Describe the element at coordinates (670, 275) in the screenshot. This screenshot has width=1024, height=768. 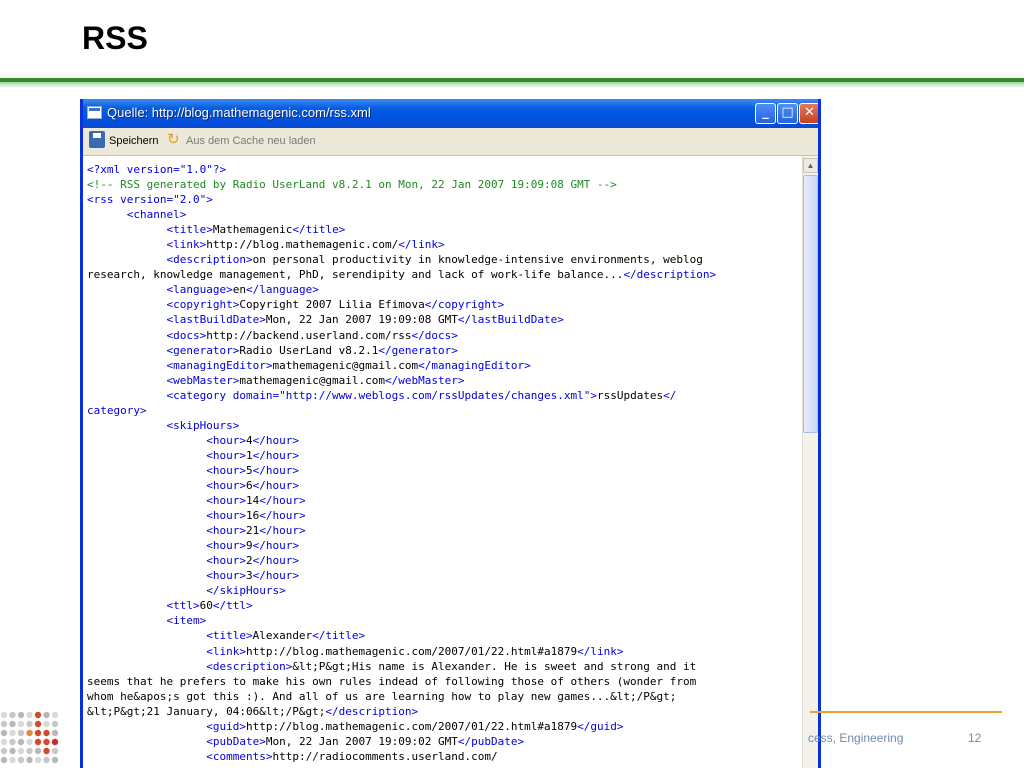
I see `xml-tag: </description>` at that location.